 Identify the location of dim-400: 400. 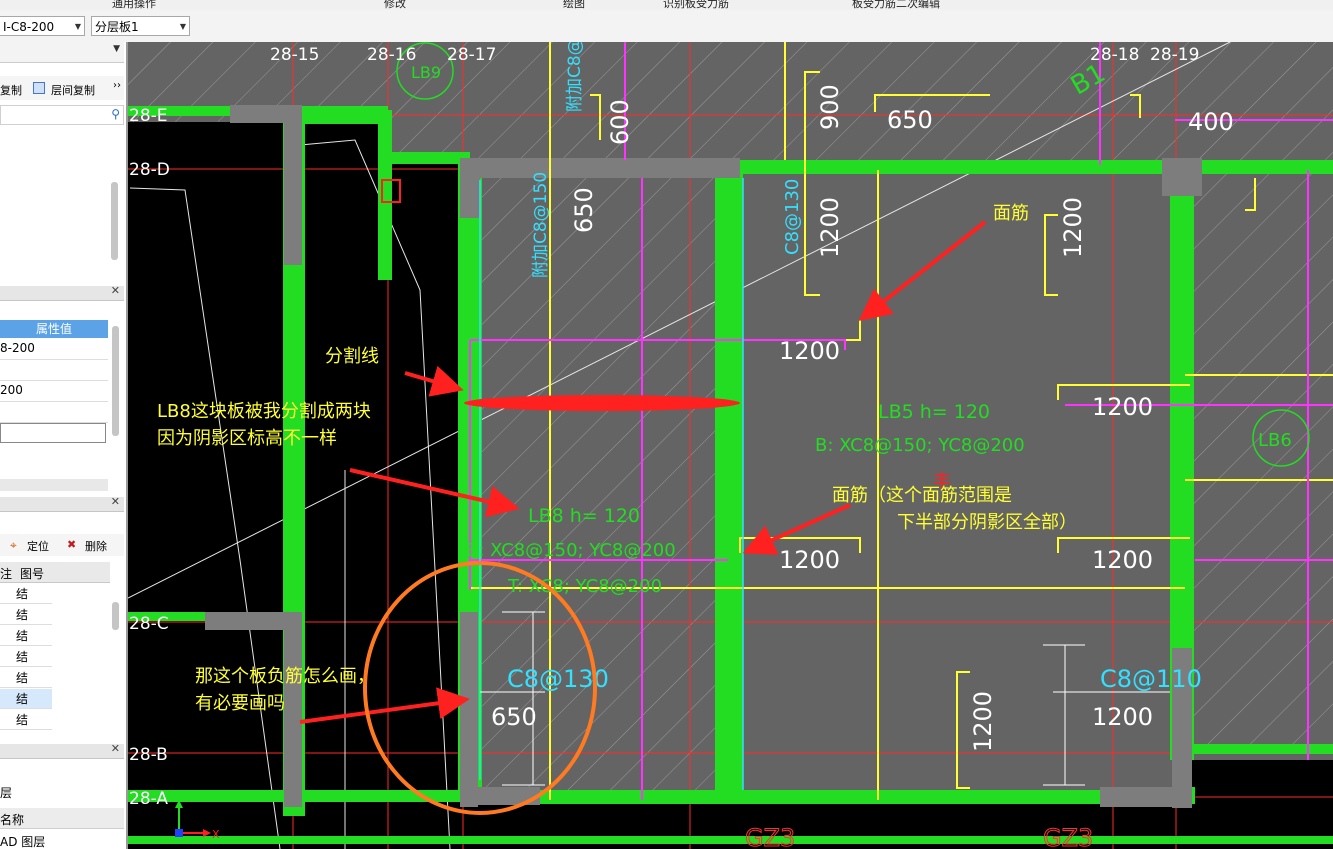
(1211, 122).